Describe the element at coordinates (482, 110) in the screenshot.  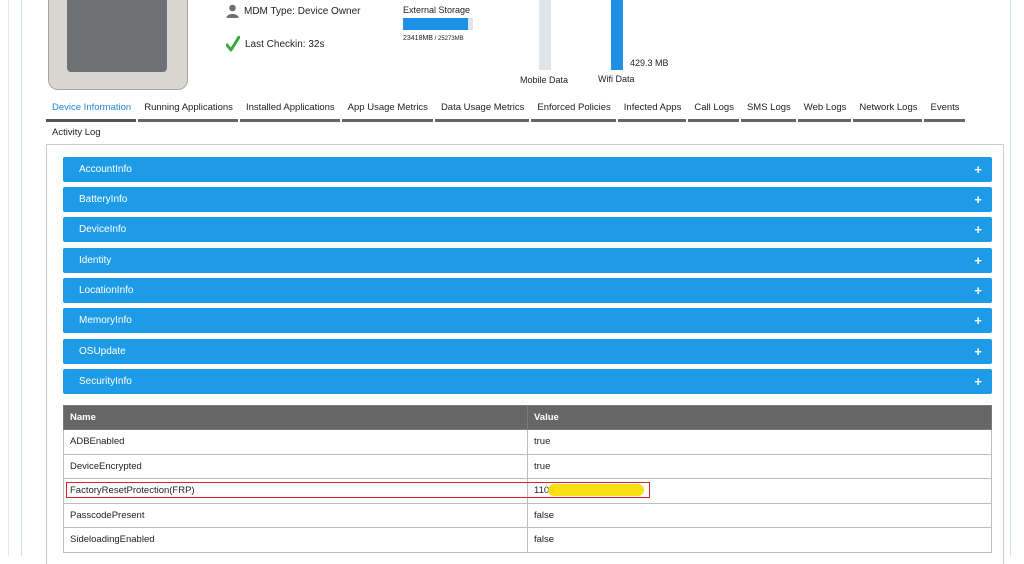
I see `tab-data-usage-metrics: Data Usage Metrics` at that location.